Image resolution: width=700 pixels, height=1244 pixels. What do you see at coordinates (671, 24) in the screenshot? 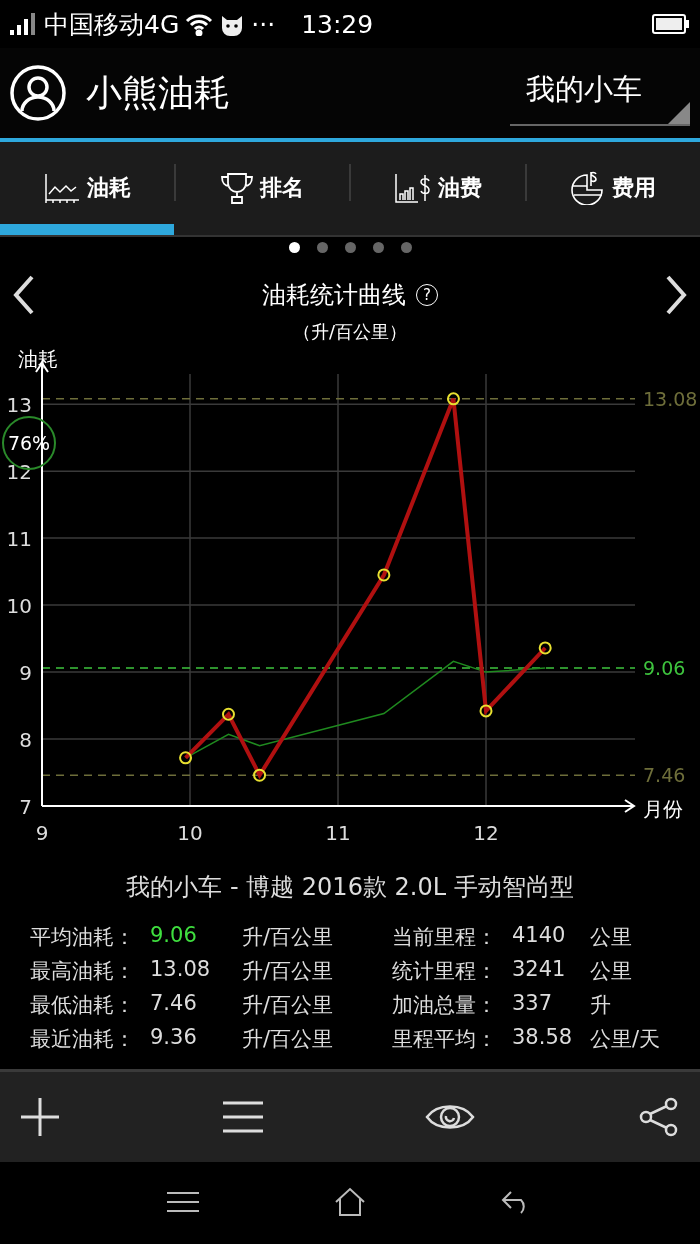
I see `battery-icon` at bounding box center [671, 24].